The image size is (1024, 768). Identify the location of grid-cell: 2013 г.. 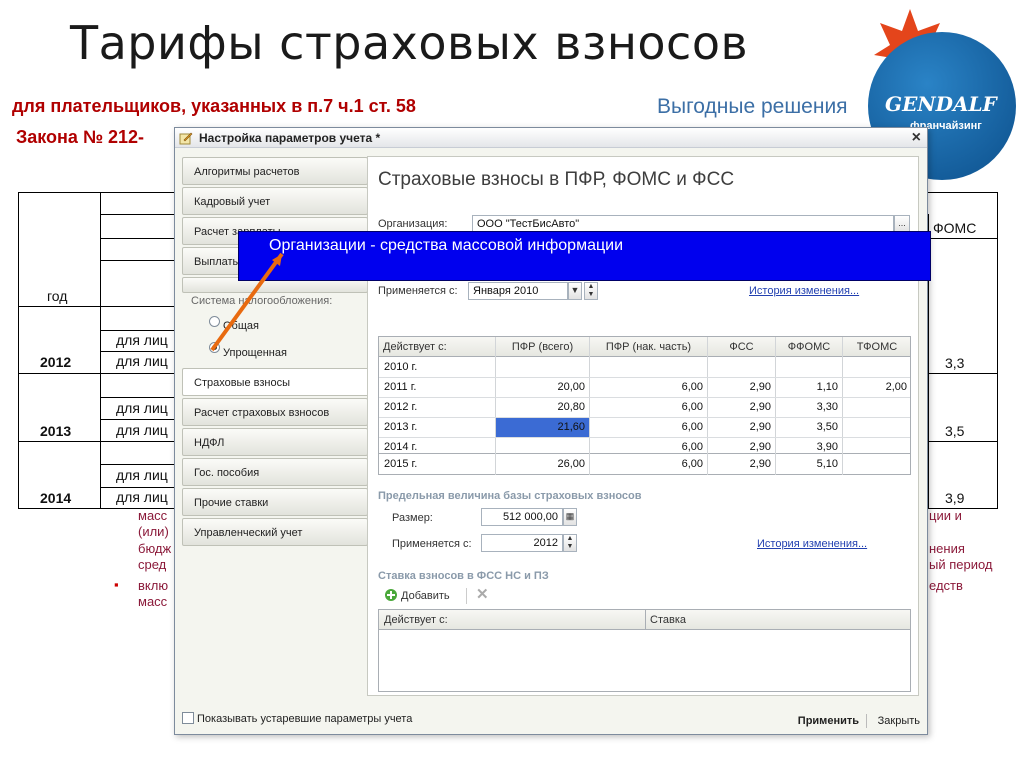
(400, 427).